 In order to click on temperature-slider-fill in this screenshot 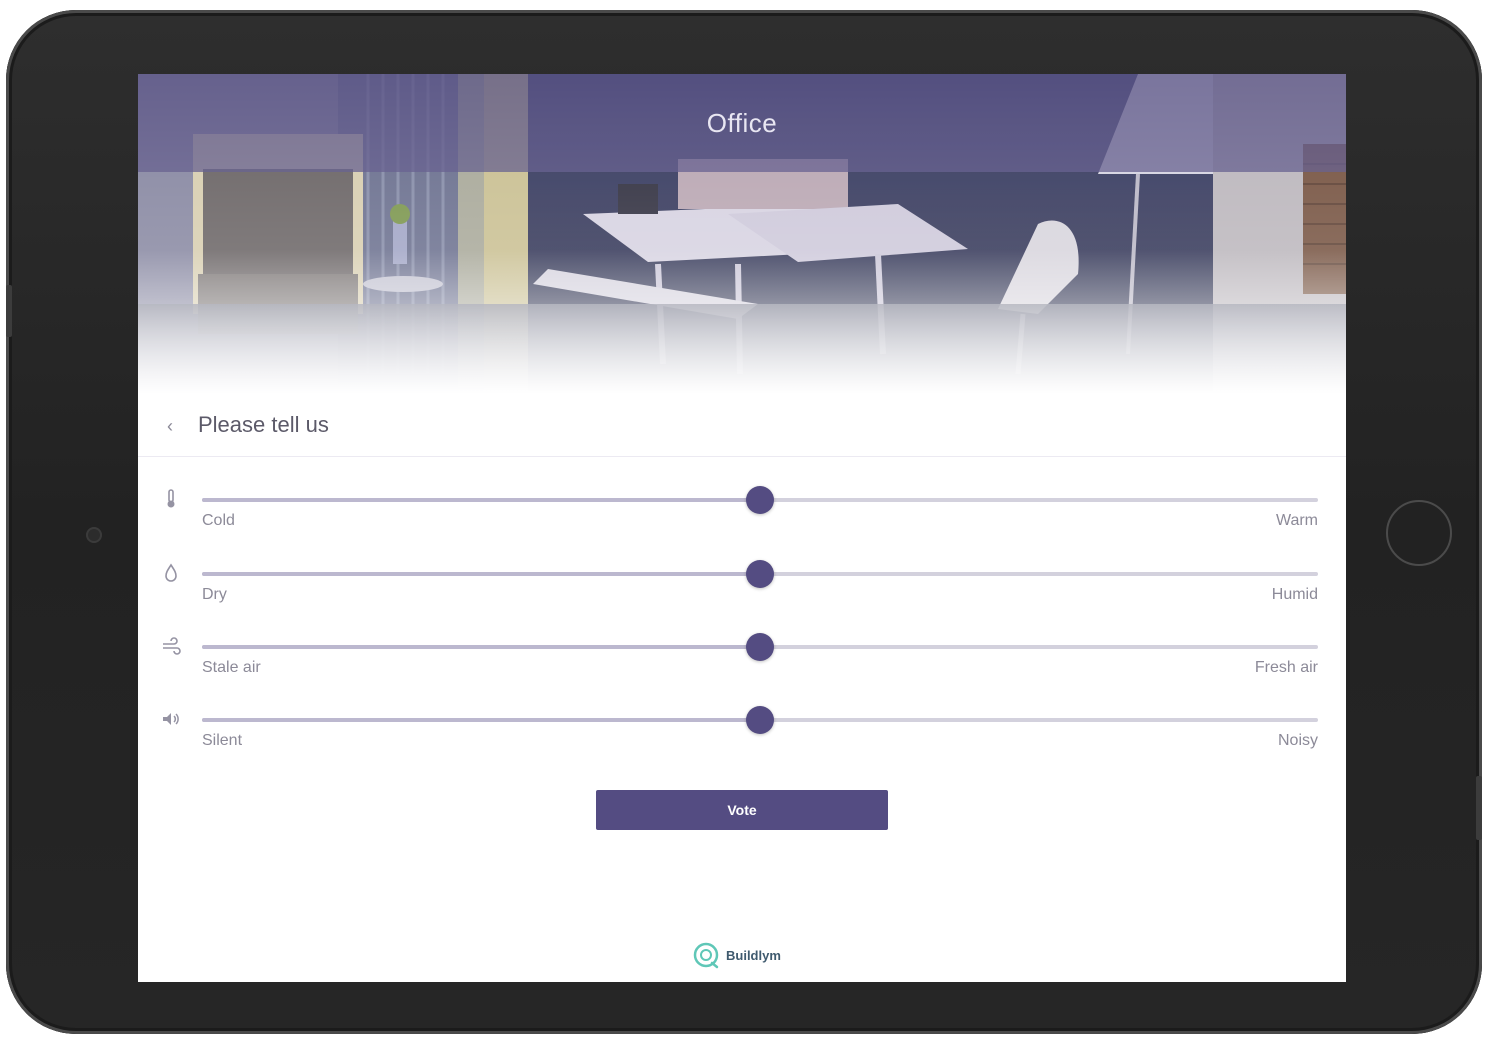, I will do `click(481, 500)`.